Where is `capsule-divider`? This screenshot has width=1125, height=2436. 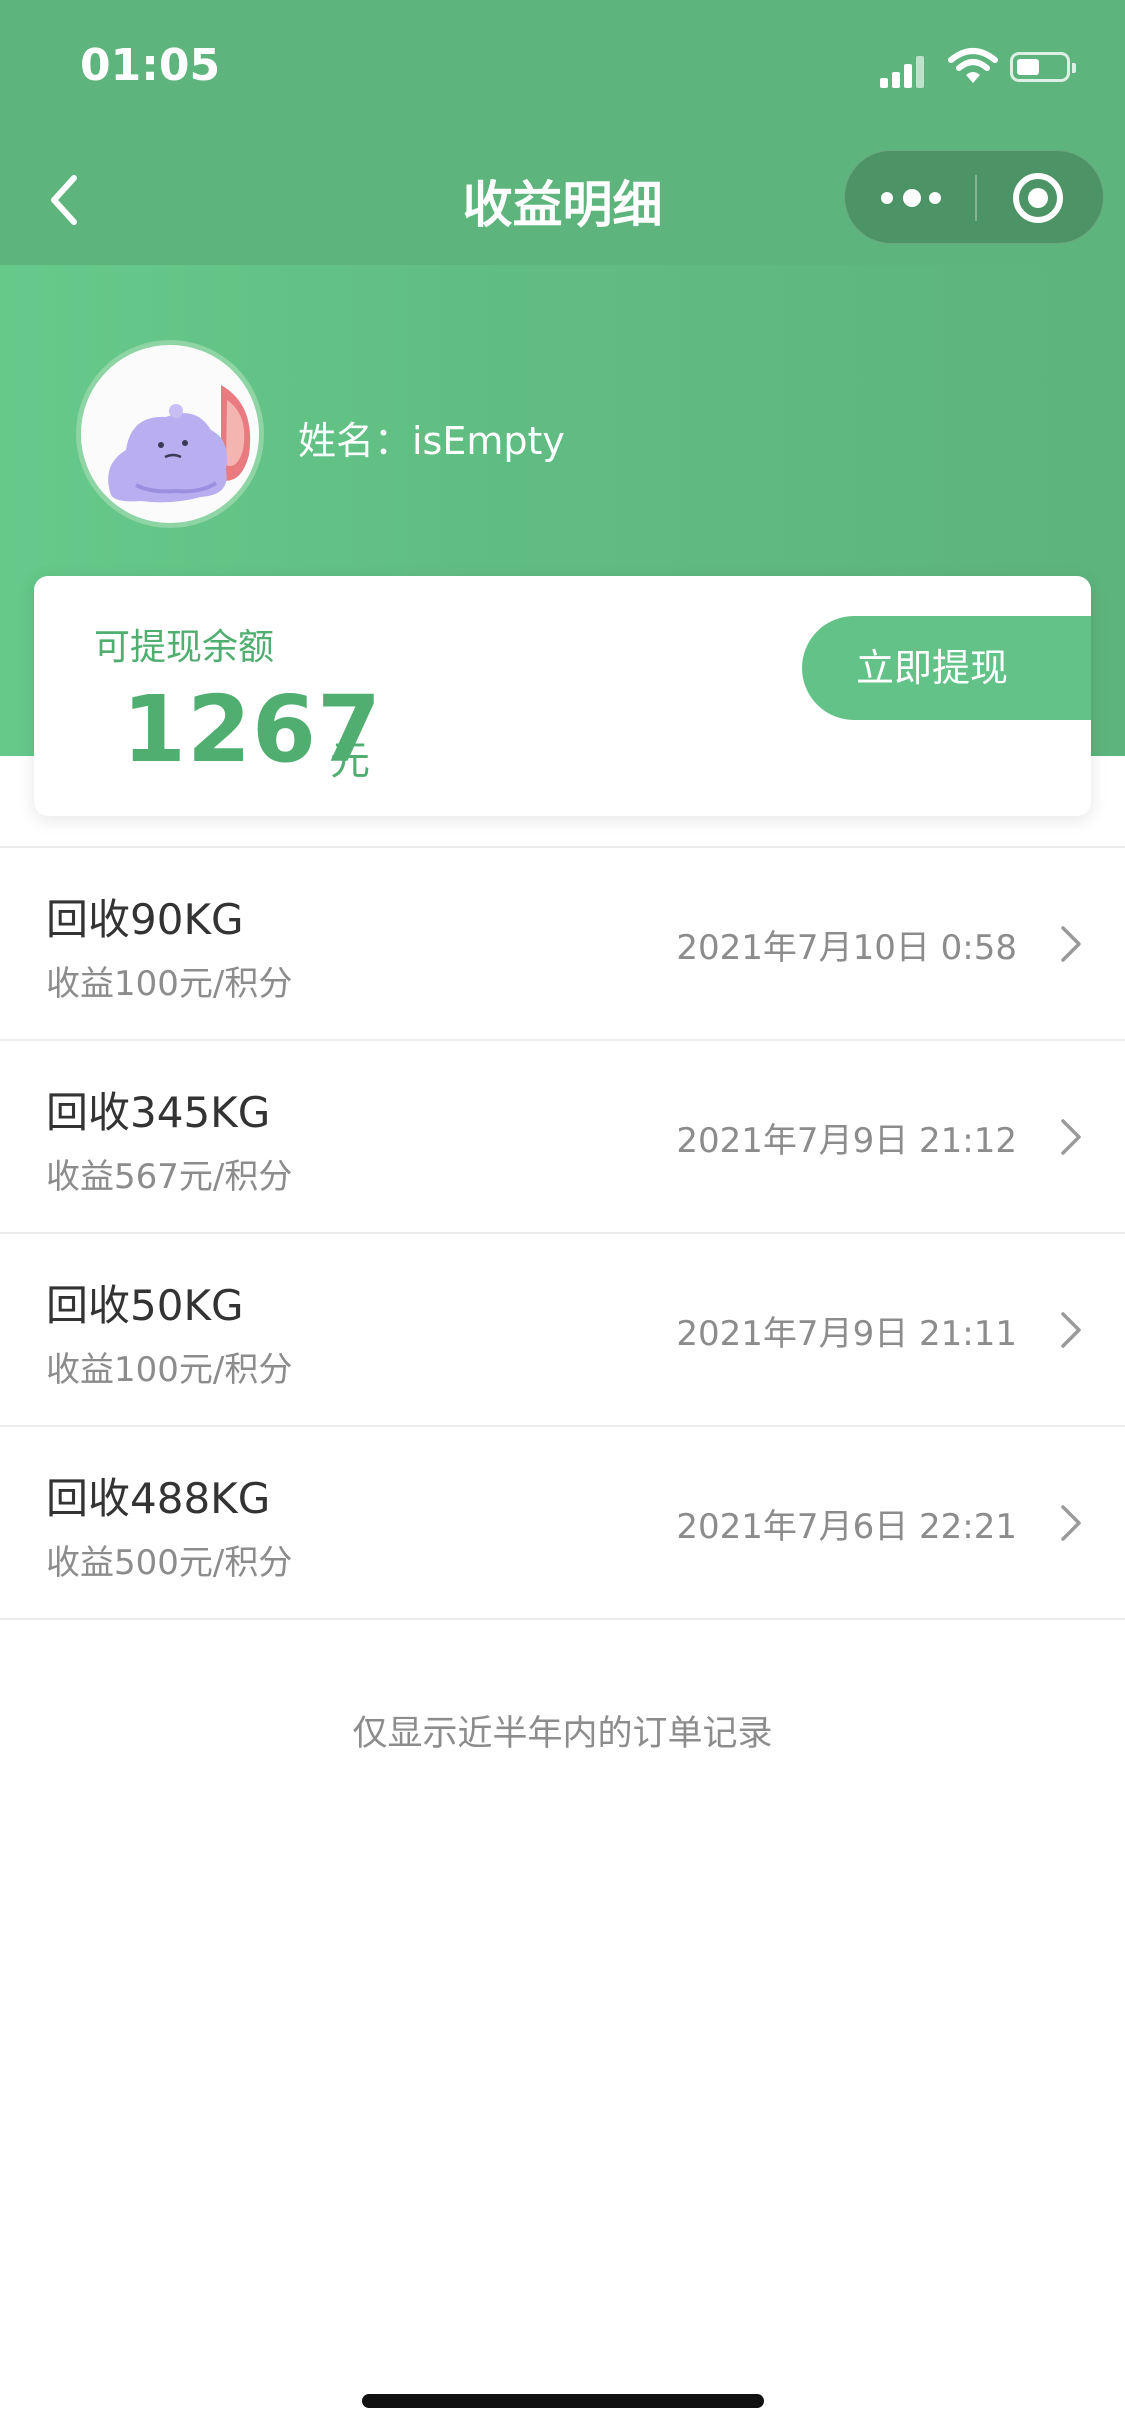 capsule-divider is located at coordinates (976, 198).